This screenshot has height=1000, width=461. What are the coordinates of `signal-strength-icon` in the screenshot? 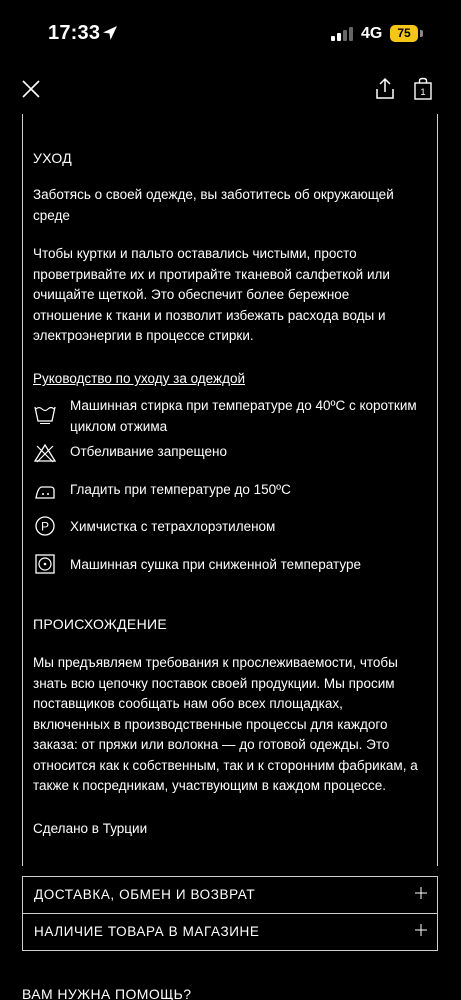 It's located at (342, 34).